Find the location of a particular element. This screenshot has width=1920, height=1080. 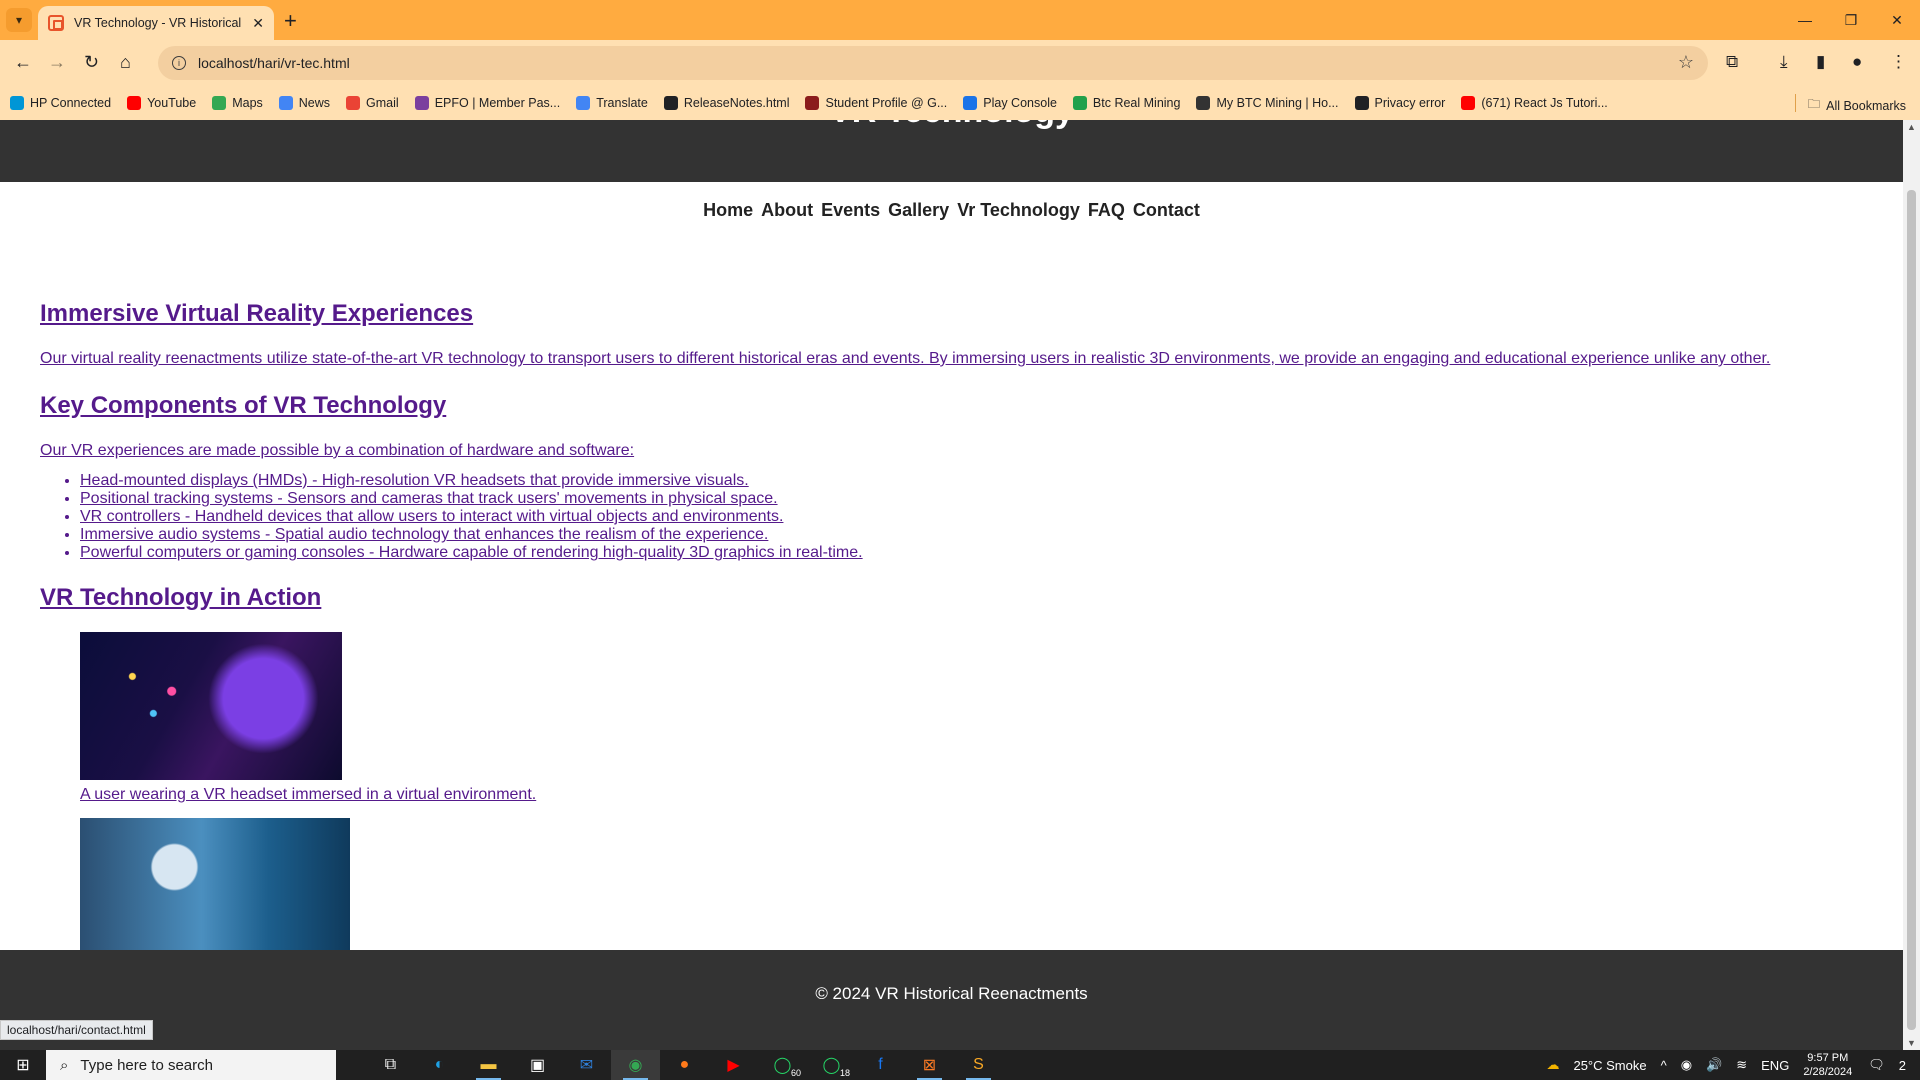

page-scrollbar: ▲ ▼ is located at coordinates (1911, 585).